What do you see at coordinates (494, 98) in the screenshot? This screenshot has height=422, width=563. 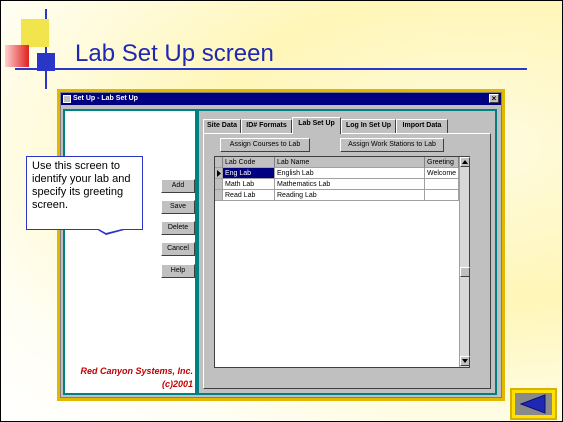 I see `close-button: ×` at bounding box center [494, 98].